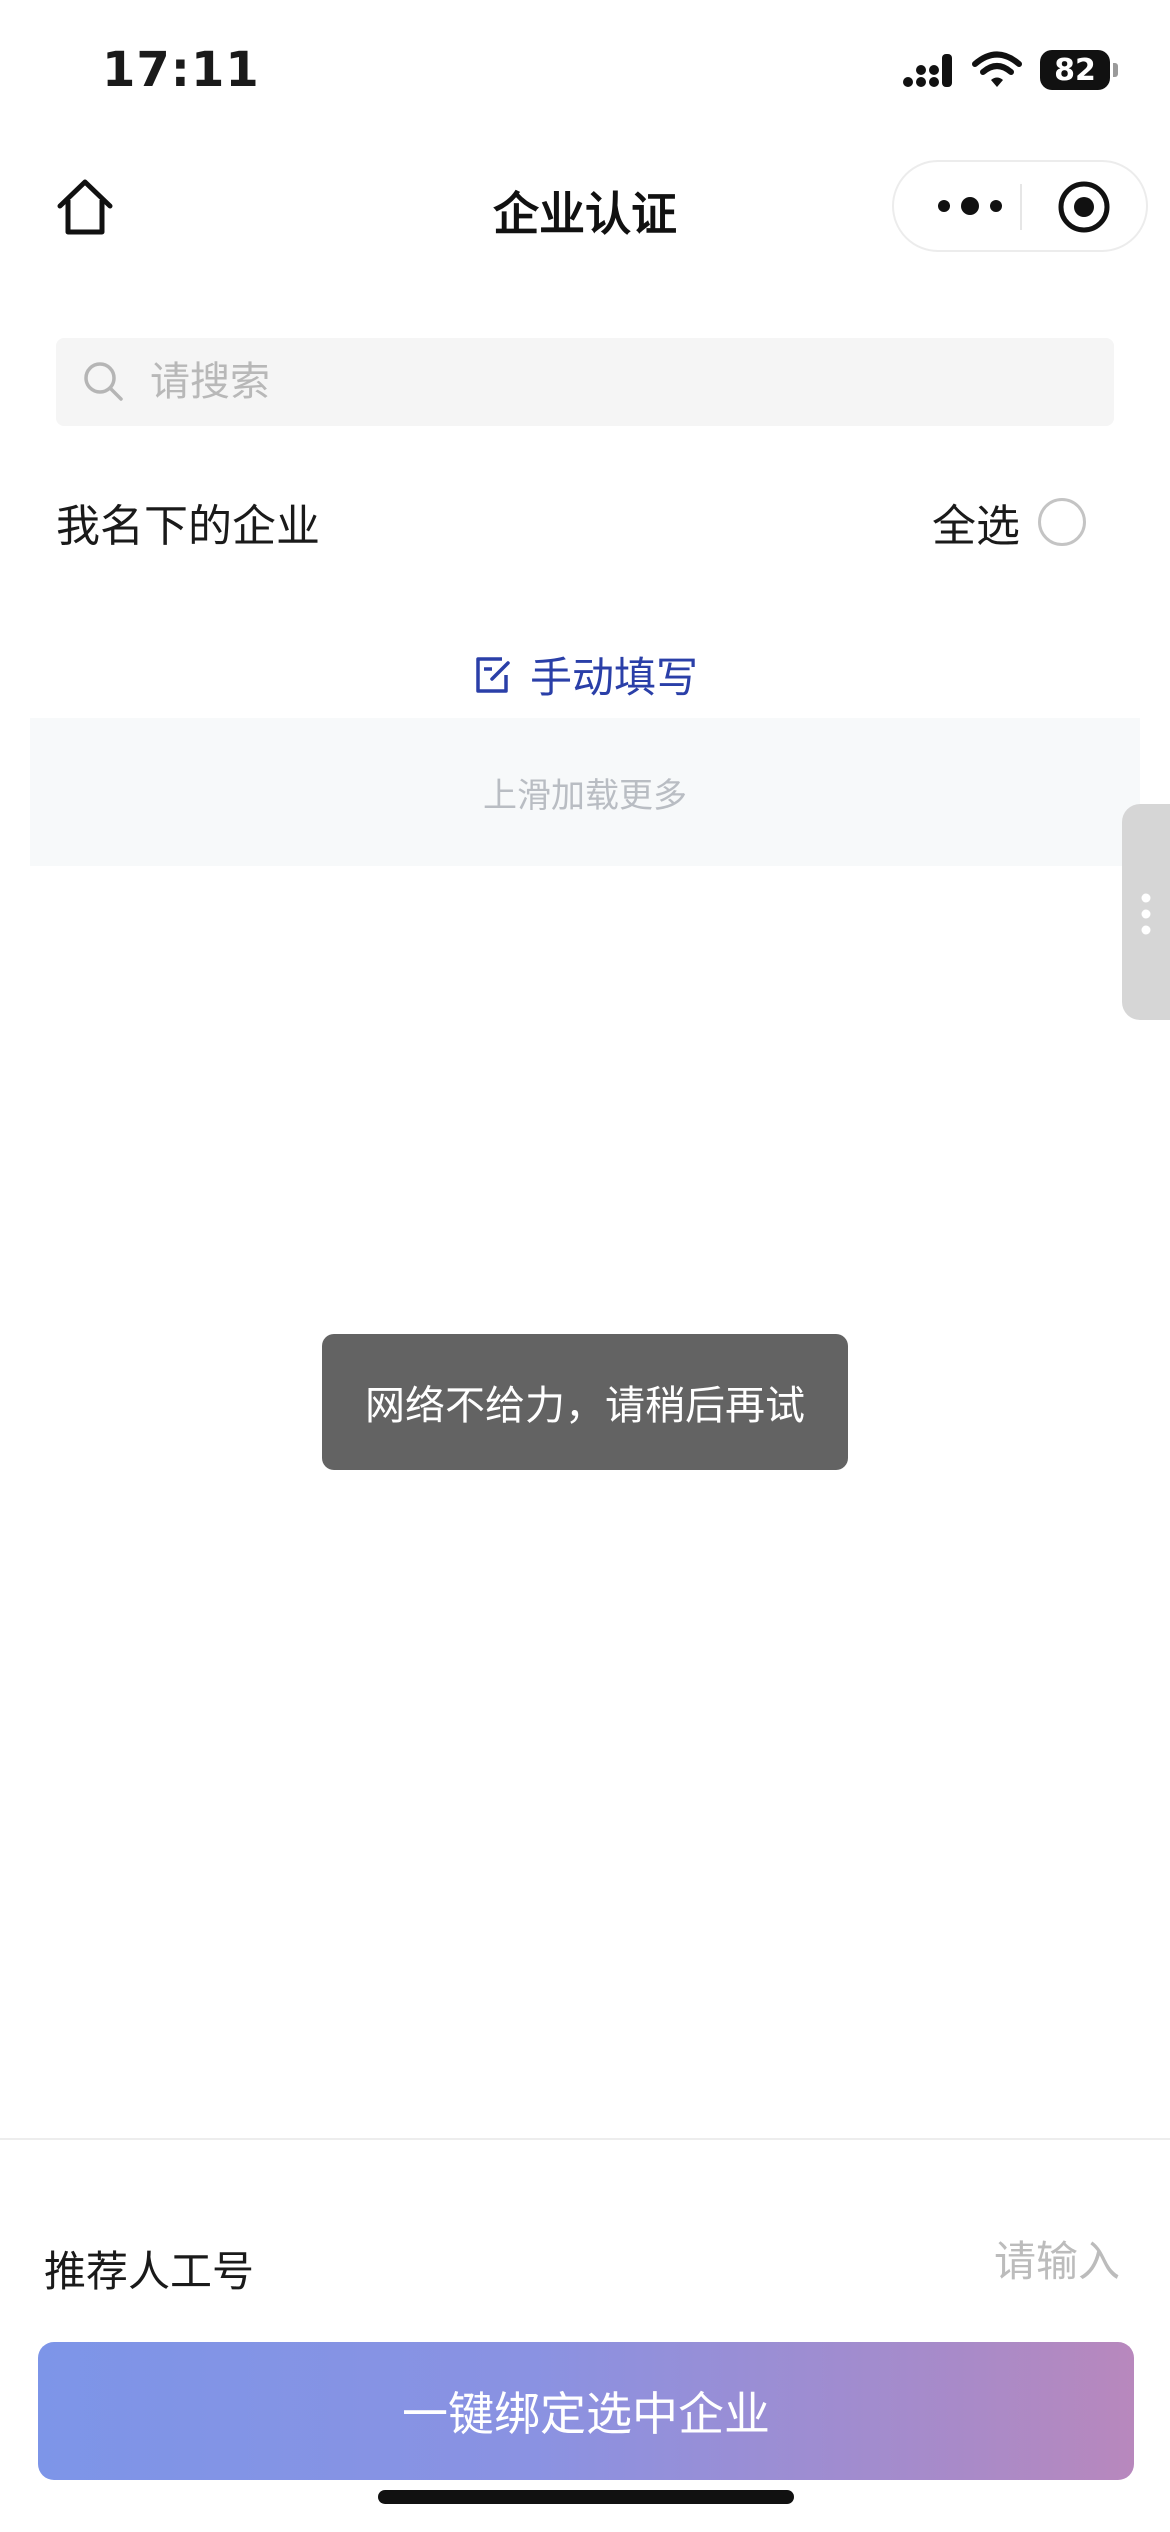 This screenshot has width=1170, height=2532. I want to click on capsule-divider, so click(1021, 207).